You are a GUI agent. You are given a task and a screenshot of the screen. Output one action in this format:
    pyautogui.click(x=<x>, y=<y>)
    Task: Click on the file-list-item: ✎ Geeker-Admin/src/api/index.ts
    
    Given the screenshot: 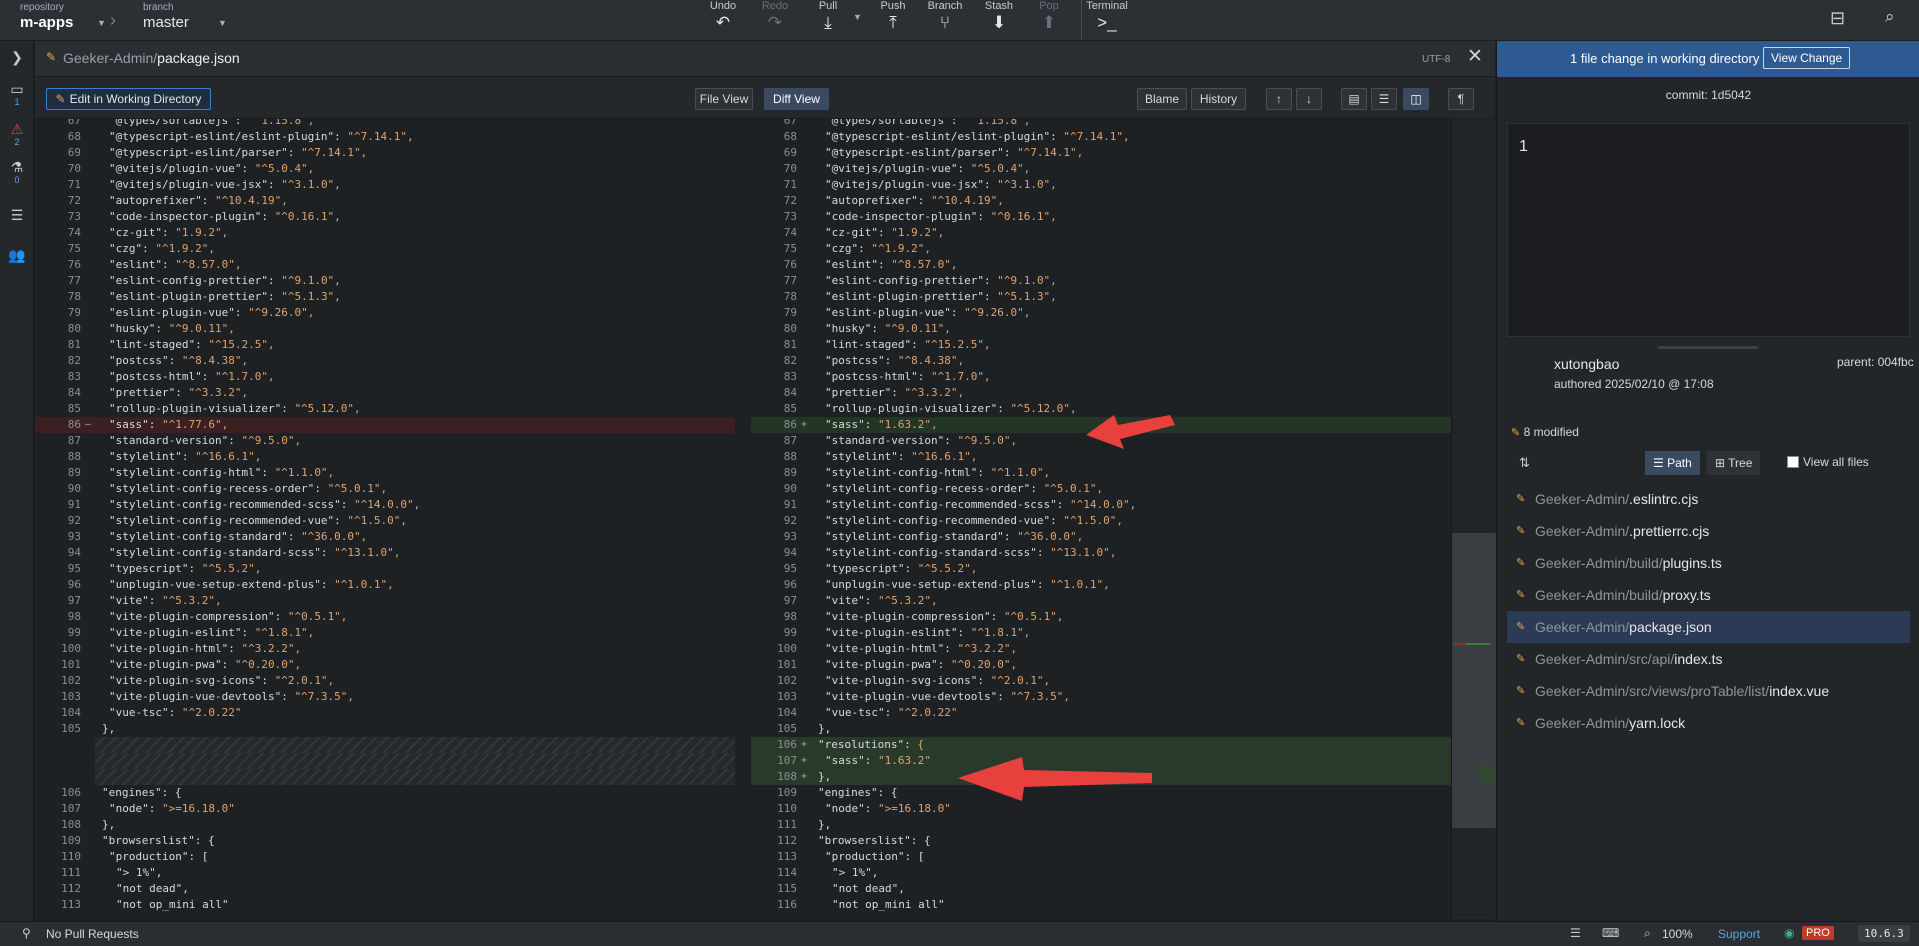 What is the action you would take?
    pyautogui.click(x=1708, y=659)
    